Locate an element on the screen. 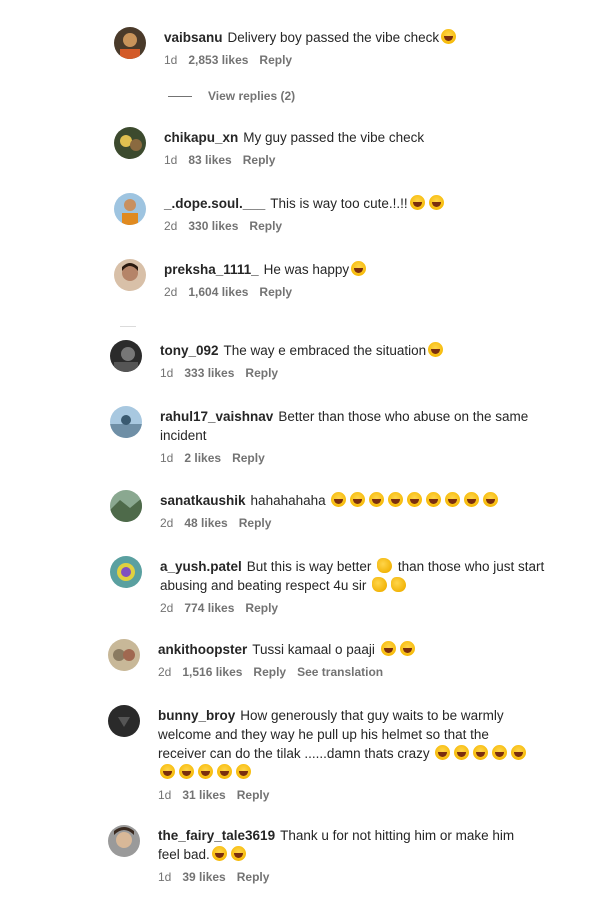 This screenshot has width=600, height=924. likes-count: 1,604 likes is located at coordinates (218, 292).